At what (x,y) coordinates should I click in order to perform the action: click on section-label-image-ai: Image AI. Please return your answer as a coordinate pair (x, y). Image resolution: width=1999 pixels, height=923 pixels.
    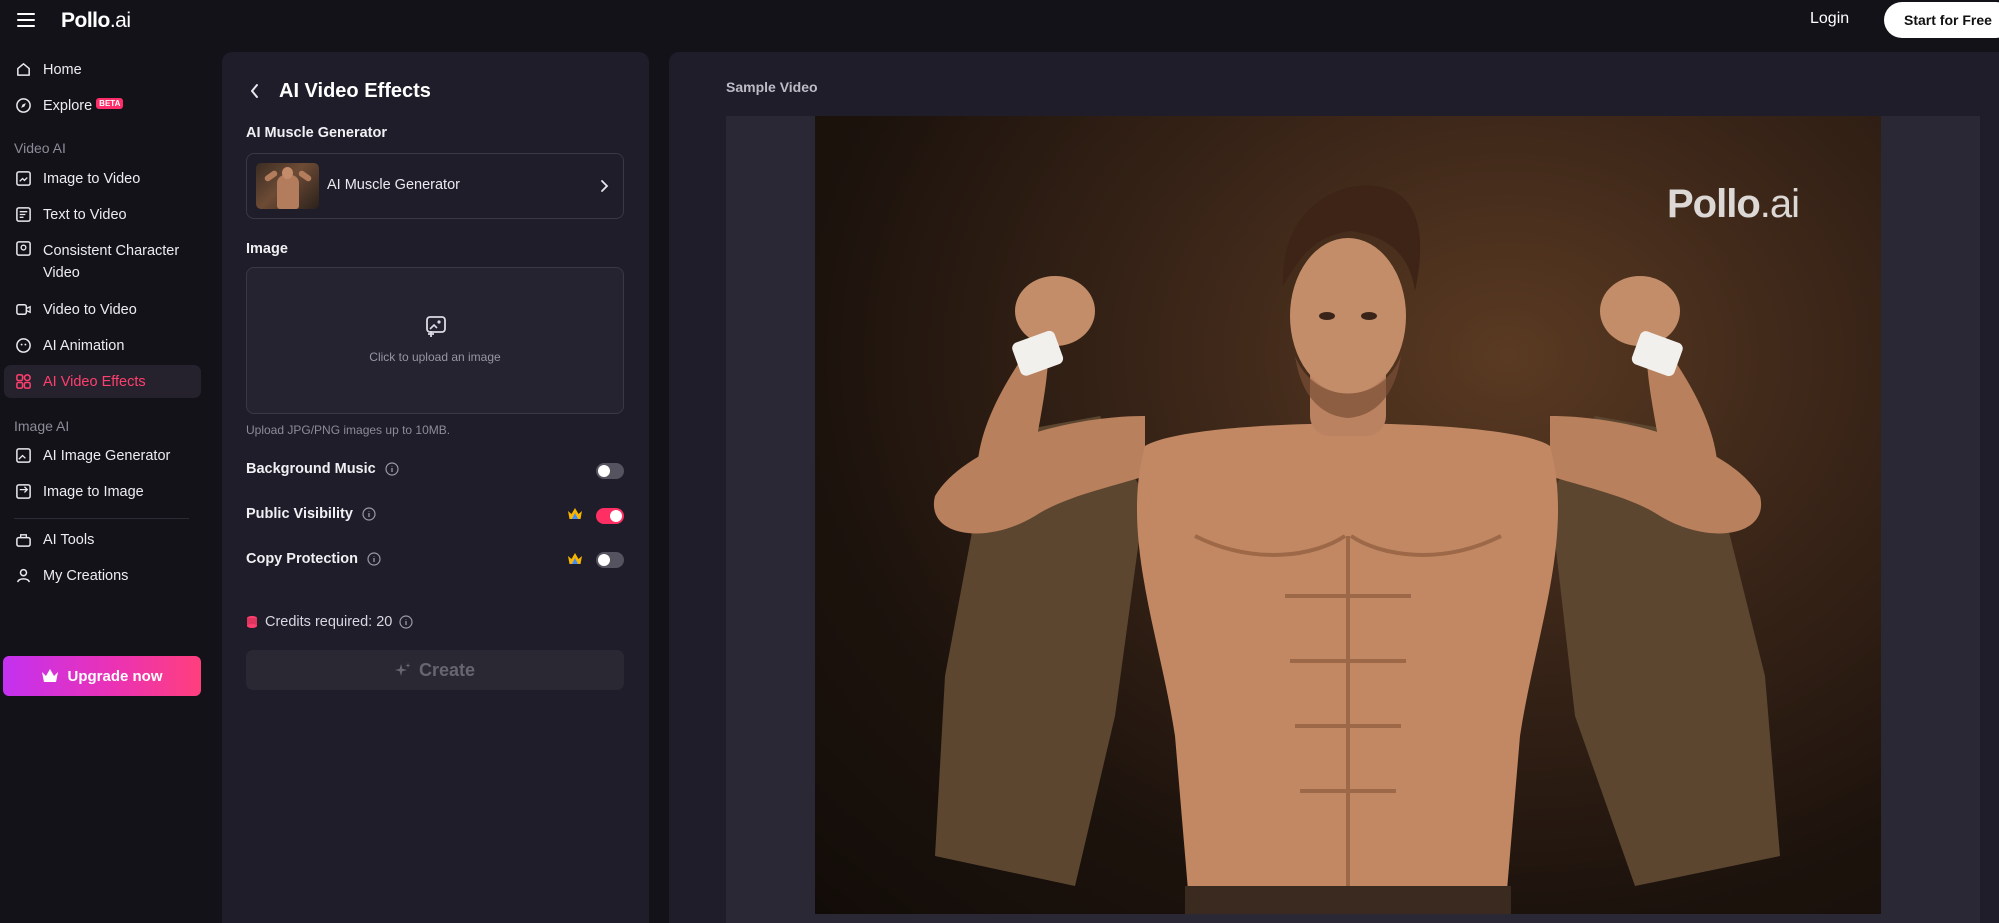
    Looking at the image, I should click on (42, 426).